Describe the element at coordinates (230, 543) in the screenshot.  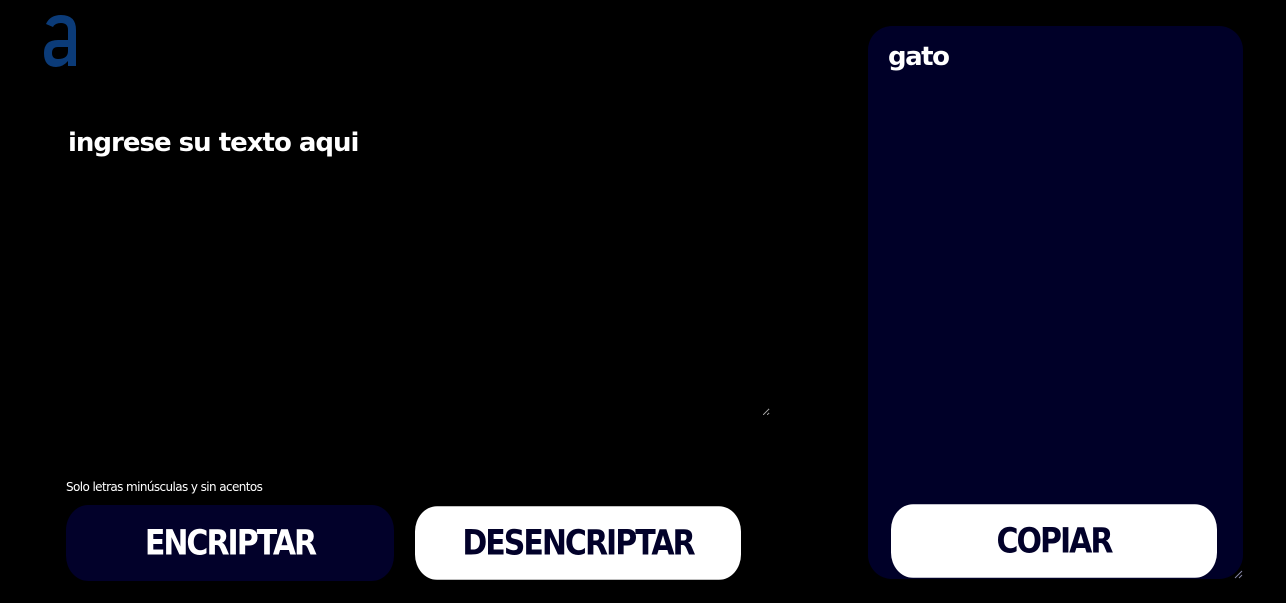
I see `encrypt-button: ENCRIPTAR` at that location.